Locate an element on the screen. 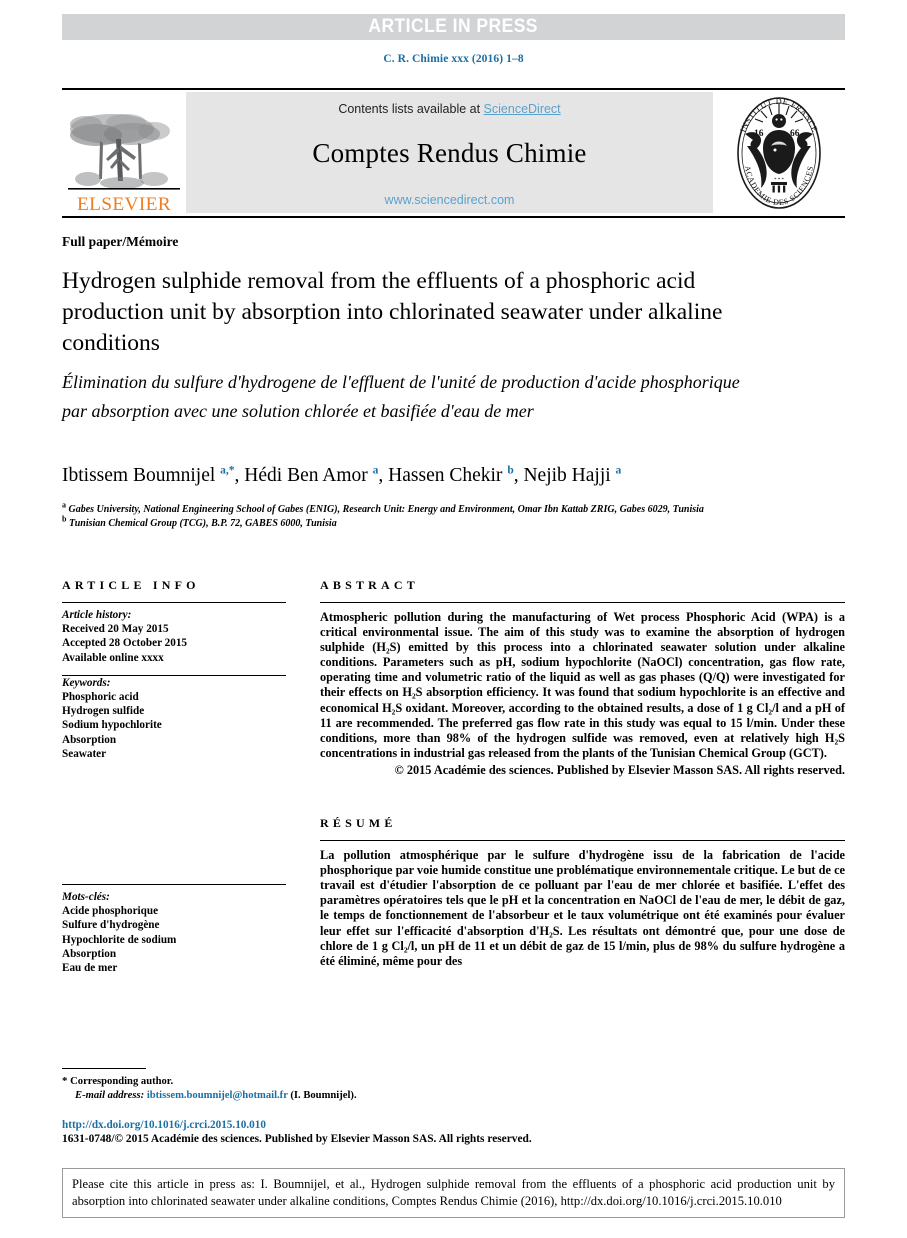  email-owner: (I. Boumnijel). is located at coordinates (323, 1095).